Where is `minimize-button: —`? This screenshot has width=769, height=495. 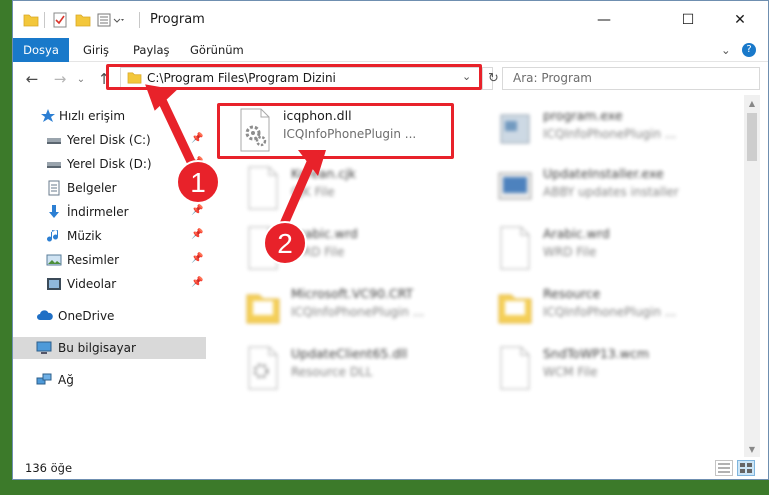 minimize-button: — is located at coordinates (604, 20).